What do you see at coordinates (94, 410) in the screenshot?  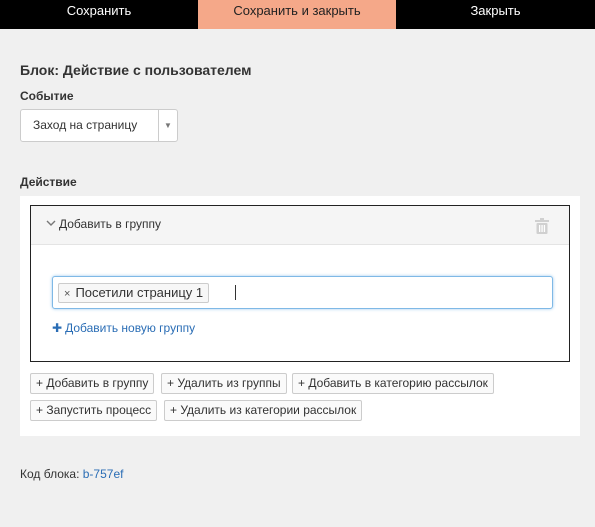 I see `start-process-button: + Запустить процесс` at bounding box center [94, 410].